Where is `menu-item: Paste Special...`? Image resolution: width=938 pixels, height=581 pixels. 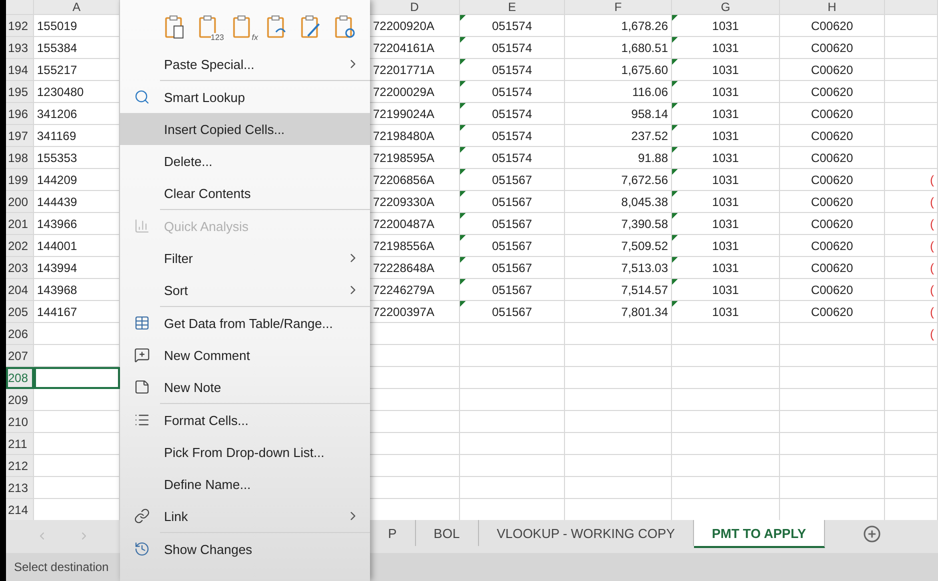 menu-item: Paste Special... is located at coordinates (245, 64).